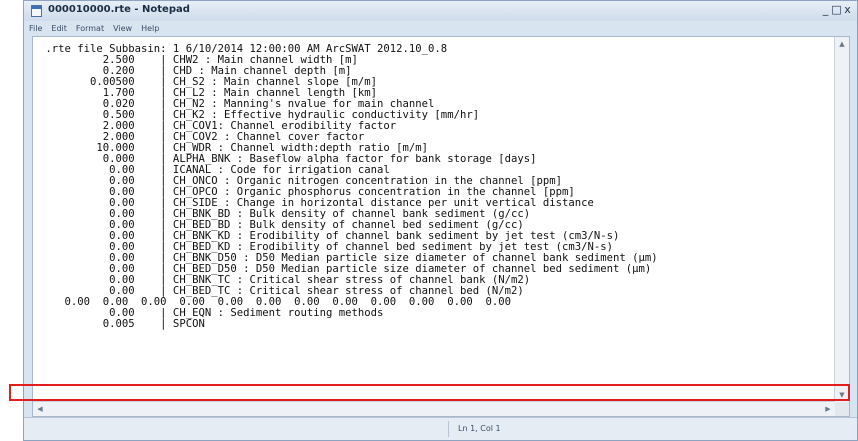 The height and width of the screenshot is (441, 858). I want to click on menu-format: Format, so click(90, 28).